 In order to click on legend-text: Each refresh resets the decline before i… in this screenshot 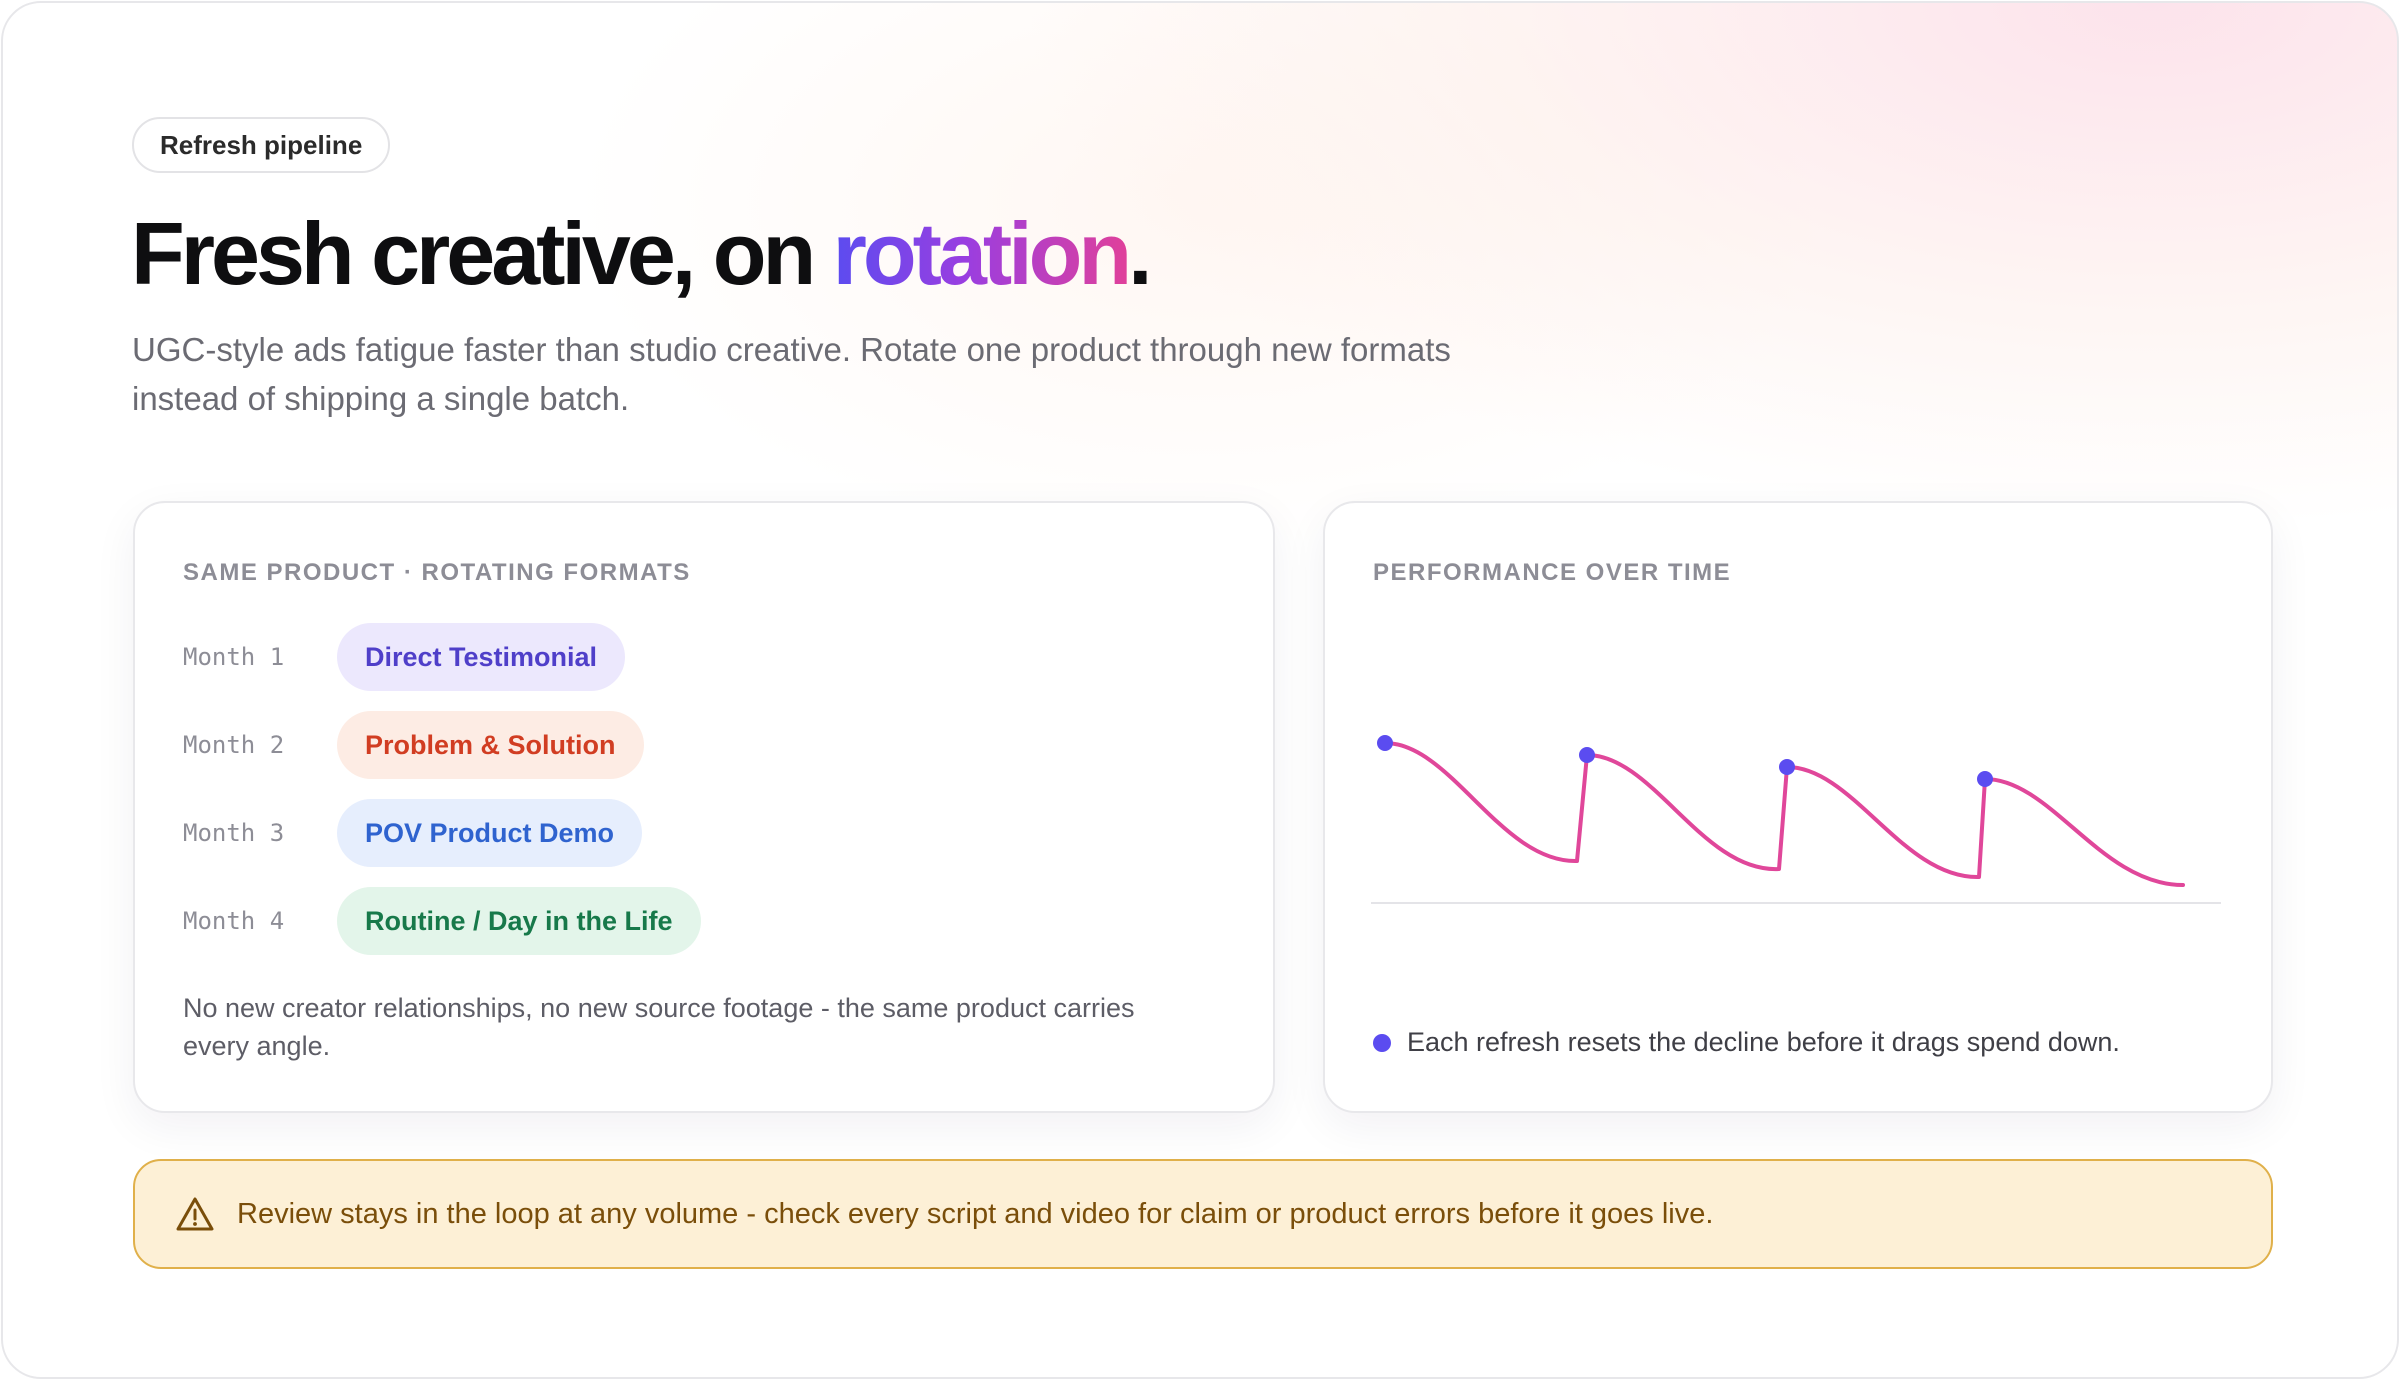, I will do `click(1763, 1042)`.